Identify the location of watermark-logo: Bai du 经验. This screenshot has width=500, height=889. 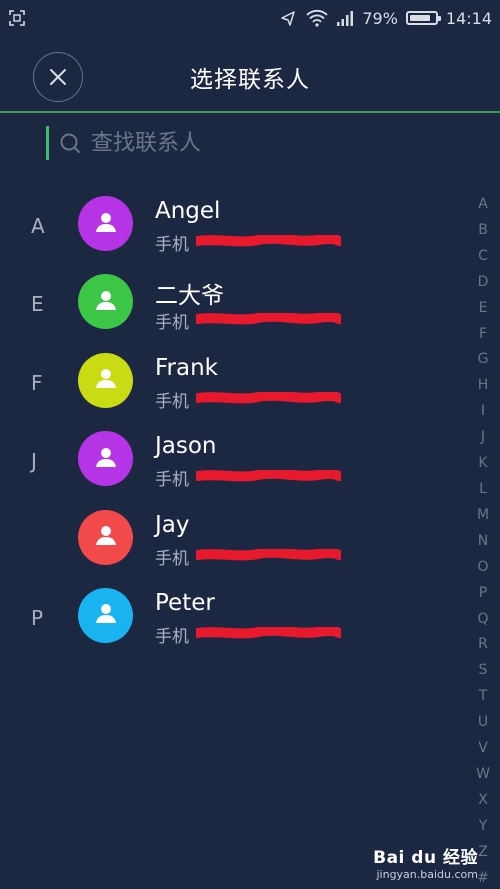
(425, 858).